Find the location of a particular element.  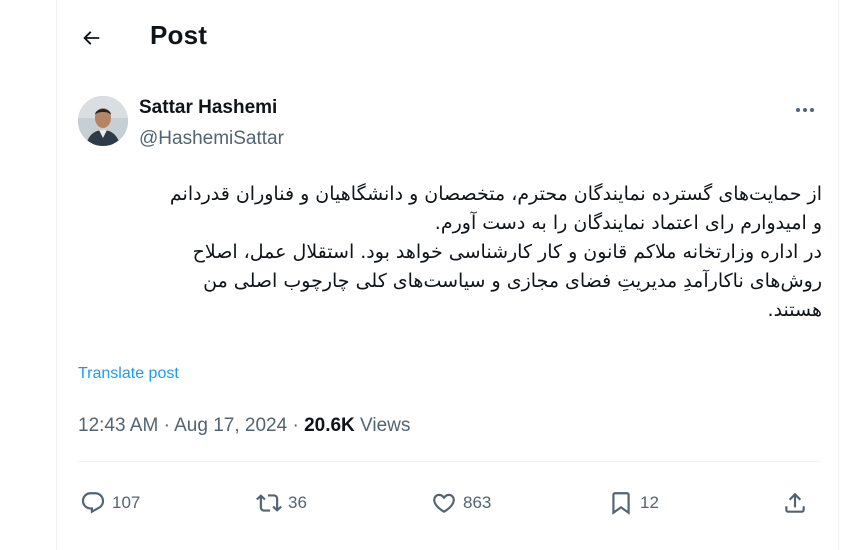

reply-count: 107 is located at coordinates (126, 502).